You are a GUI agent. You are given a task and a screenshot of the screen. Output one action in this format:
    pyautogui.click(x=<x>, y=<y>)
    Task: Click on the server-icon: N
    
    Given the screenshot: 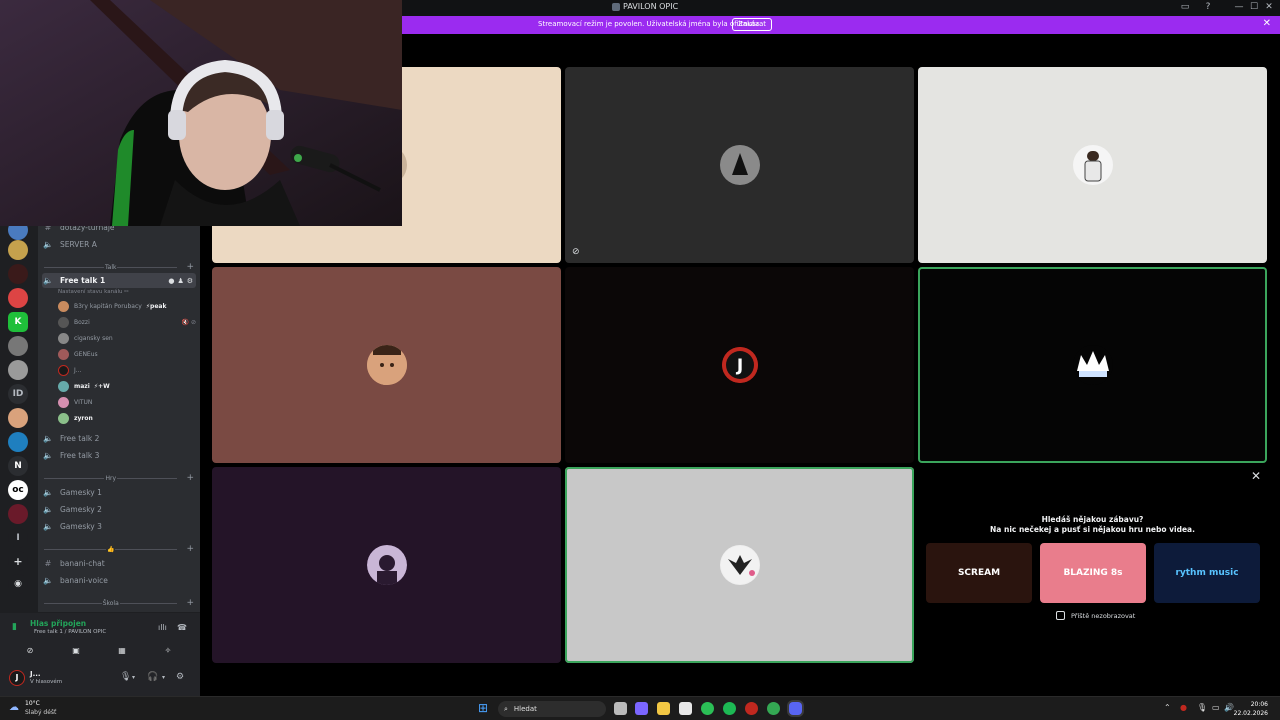 What is the action you would take?
    pyautogui.click(x=18, y=466)
    